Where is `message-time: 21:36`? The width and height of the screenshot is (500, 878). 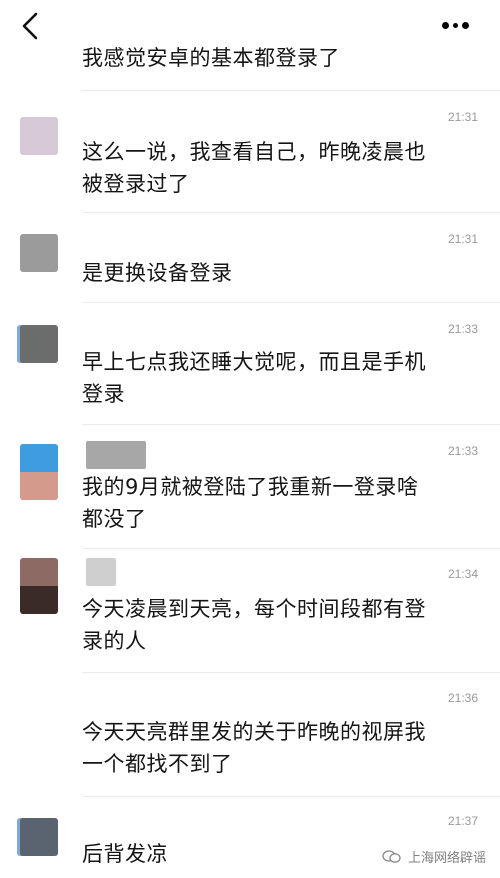 message-time: 21:36 is located at coordinates (462, 698).